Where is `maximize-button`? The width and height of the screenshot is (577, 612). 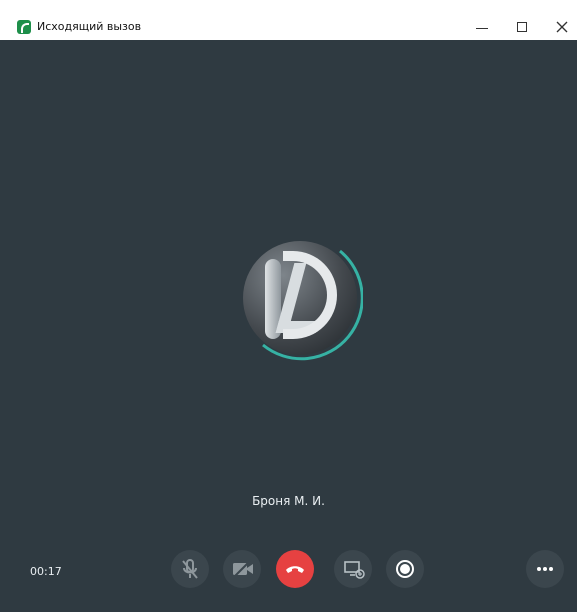
maximize-button is located at coordinates (522, 27).